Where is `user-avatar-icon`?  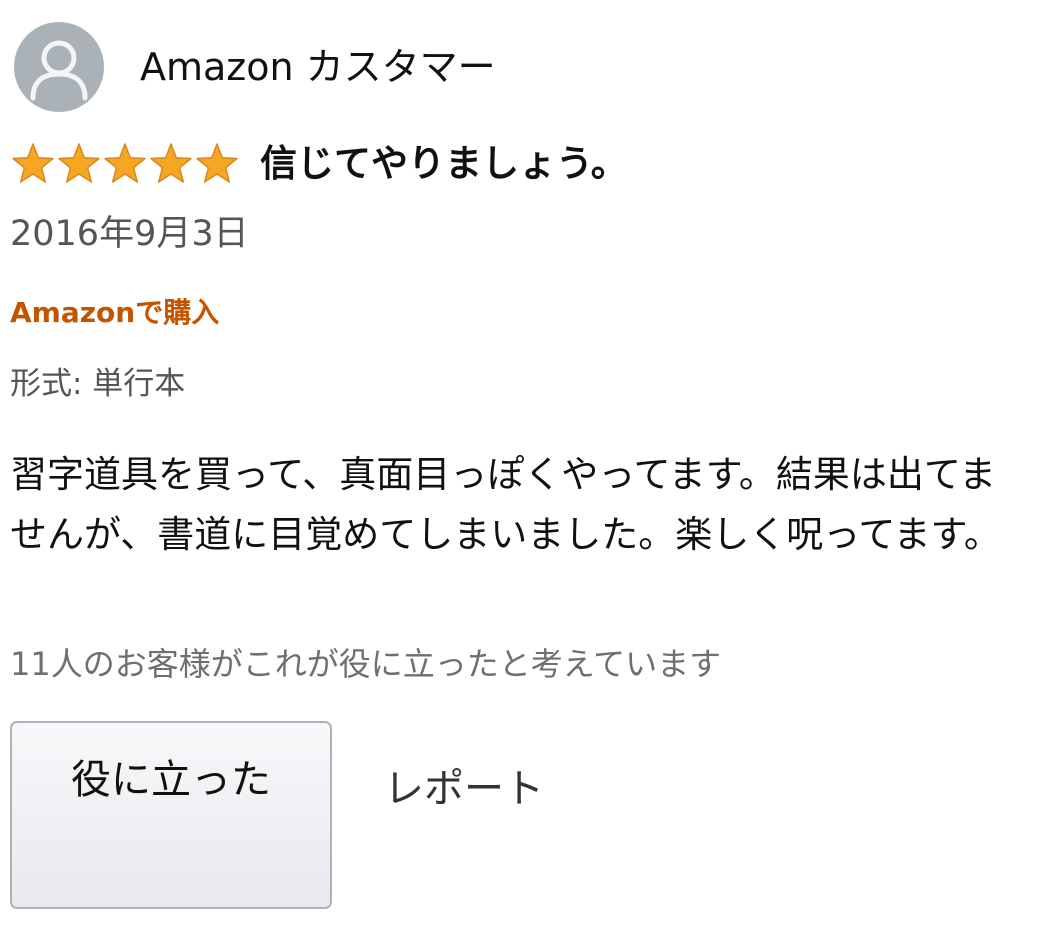 user-avatar-icon is located at coordinates (59, 67).